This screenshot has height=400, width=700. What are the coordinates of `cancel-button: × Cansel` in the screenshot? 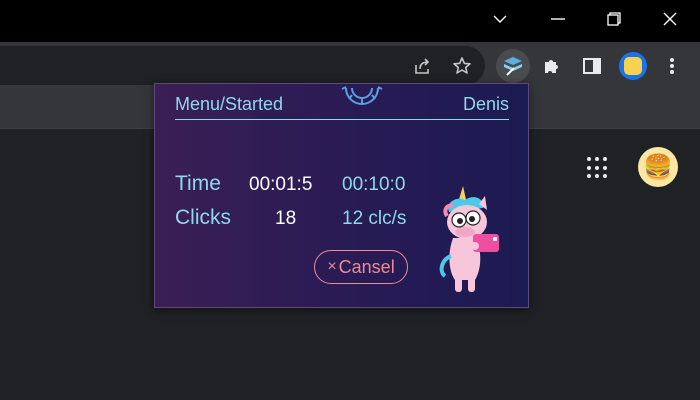 It's located at (361, 267).